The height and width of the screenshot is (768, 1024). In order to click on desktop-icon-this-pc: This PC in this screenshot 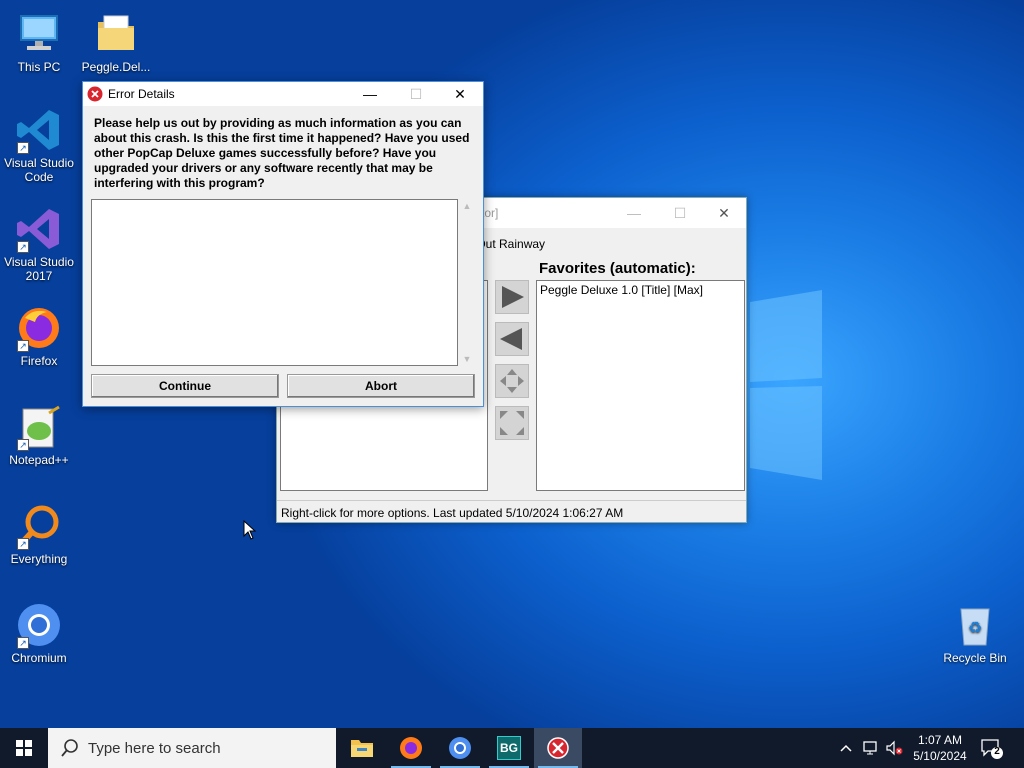, I will do `click(39, 42)`.